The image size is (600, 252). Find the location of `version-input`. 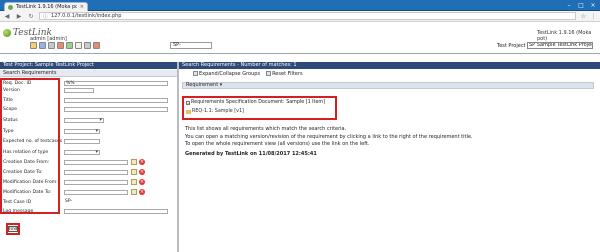

version-input is located at coordinates (79, 90).